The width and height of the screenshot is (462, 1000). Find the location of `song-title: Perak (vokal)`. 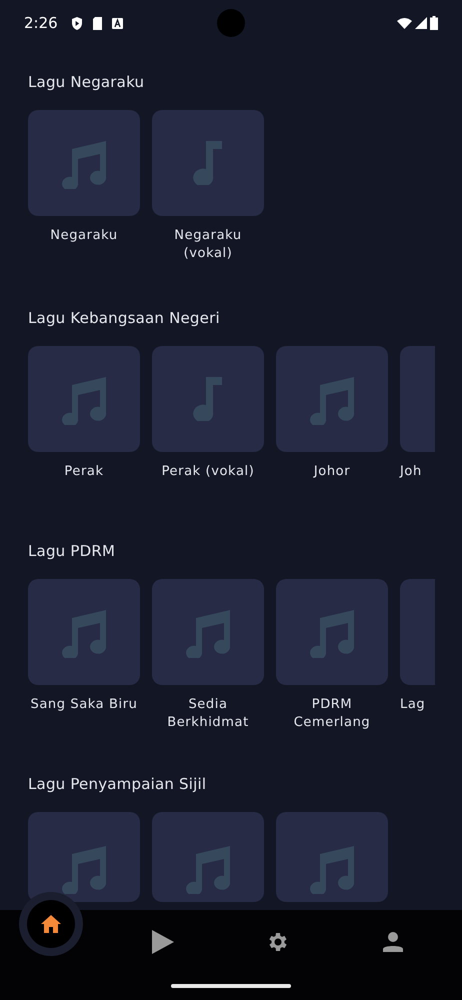

song-title: Perak (vokal) is located at coordinates (208, 472).